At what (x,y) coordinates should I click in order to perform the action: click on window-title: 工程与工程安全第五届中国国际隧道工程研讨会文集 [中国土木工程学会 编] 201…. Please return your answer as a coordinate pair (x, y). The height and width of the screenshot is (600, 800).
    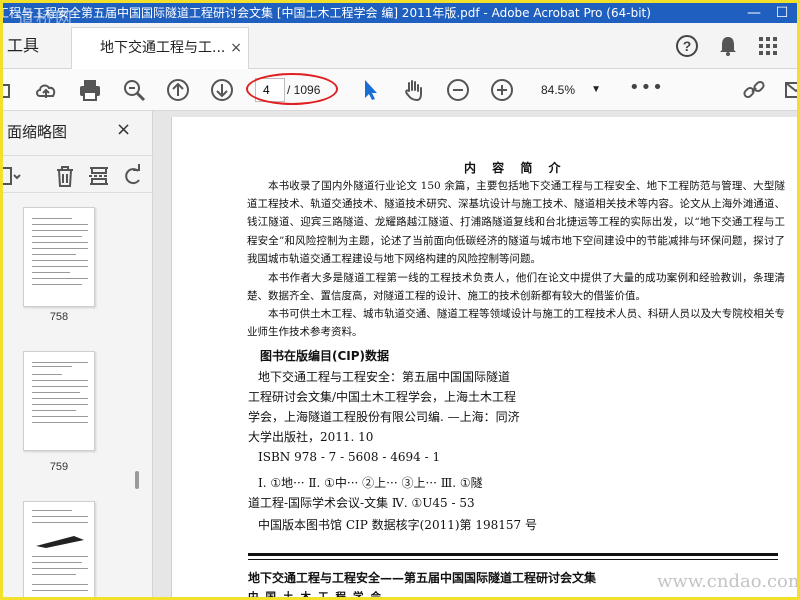
    Looking at the image, I should click on (327, 13).